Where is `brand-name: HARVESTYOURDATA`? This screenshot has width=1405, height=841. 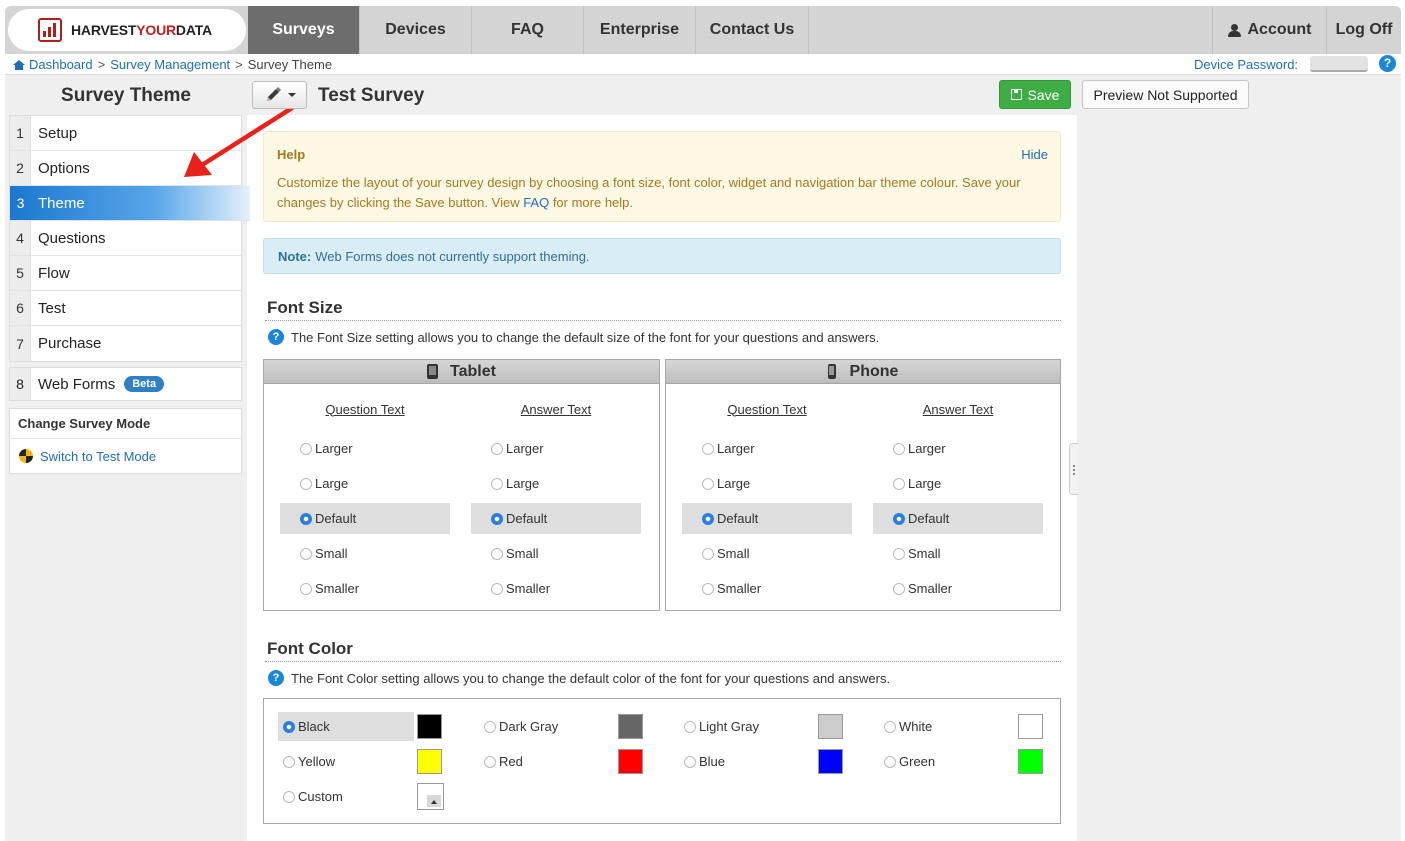 brand-name: HARVESTYOURDATA is located at coordinates (141, 30).